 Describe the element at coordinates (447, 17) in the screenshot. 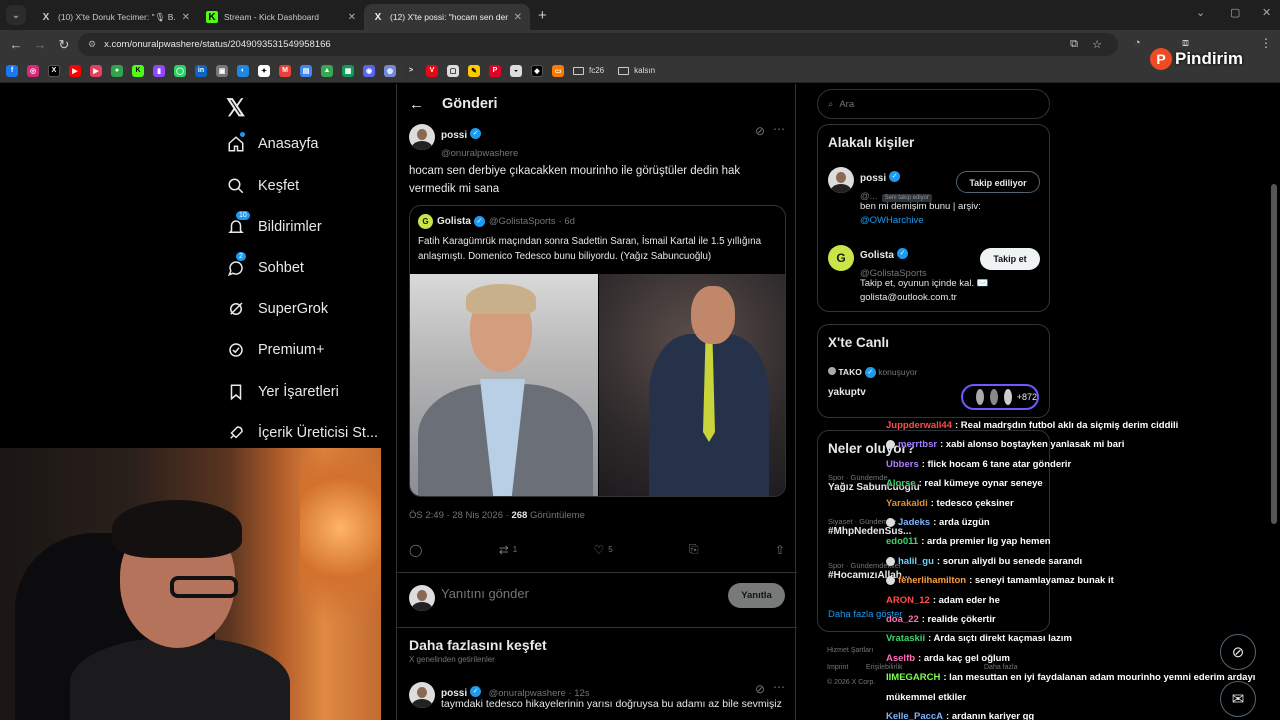

I see `tab-3-active: X (12) X'te possi: "hocam sen der... ✕` at that location.